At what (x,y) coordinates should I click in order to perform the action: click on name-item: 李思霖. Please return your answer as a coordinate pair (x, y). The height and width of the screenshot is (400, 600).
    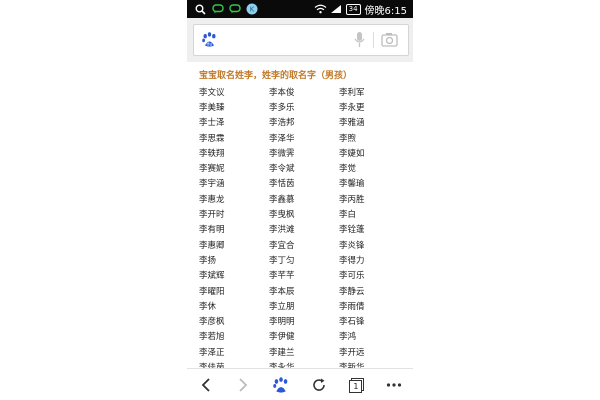
    Looking at the image, I should click on (212, 138).